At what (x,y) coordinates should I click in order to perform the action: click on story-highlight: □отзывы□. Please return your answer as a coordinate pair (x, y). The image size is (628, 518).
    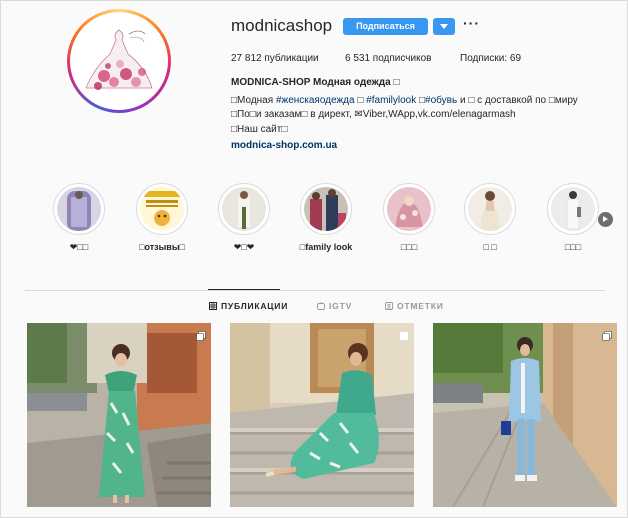
    Looking at the image, I should click on (162, 217).